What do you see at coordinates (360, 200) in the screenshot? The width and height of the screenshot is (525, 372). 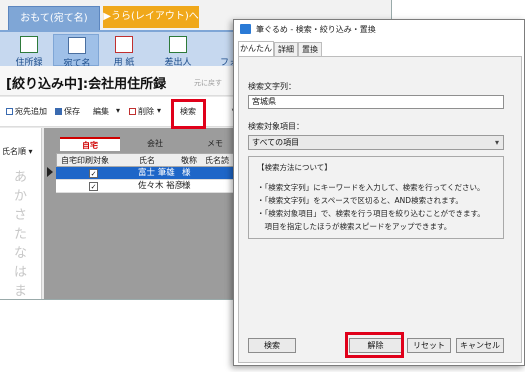 I see `help-line: ・「検索文字列」をスペースで区切ると、AND検索されます。` at bounding box center [360, 200].